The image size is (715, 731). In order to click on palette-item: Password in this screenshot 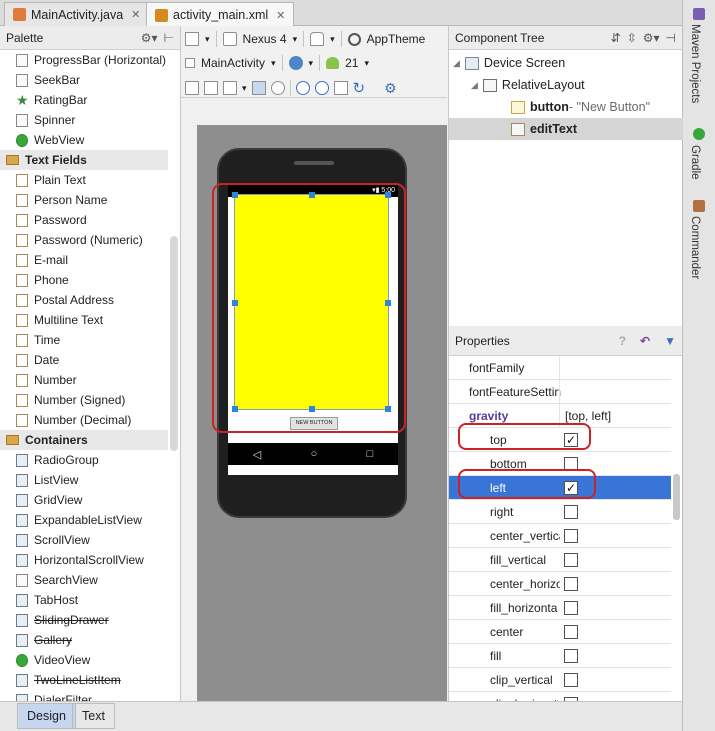, I will do `click(84, 220)`.